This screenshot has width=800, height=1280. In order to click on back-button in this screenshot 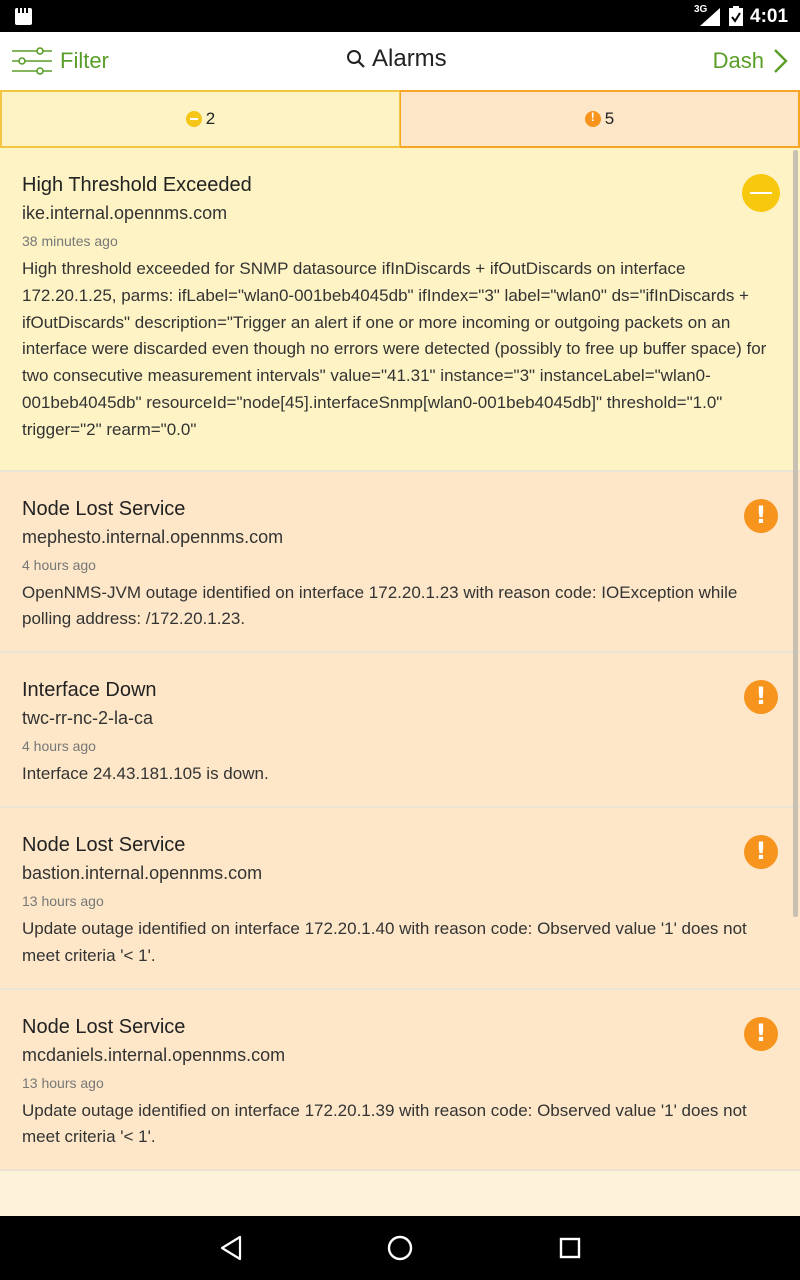, I will do `click(231, 1248)`.